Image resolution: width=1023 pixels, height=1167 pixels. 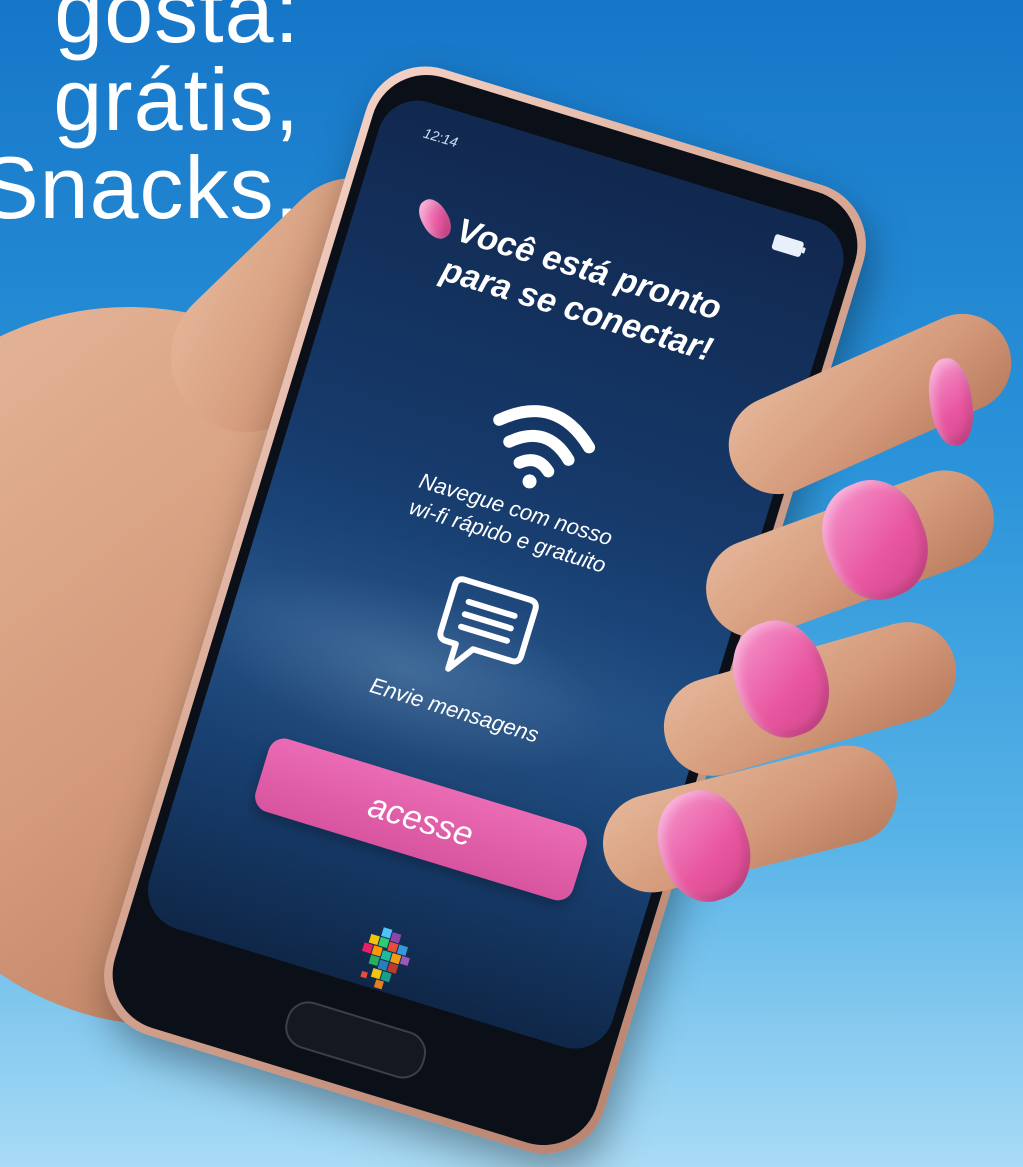 What do you see at coordinates (176, 99) in the screenshot?
I see `headline-line-2: grátis,` at bounding box center [176, 99].